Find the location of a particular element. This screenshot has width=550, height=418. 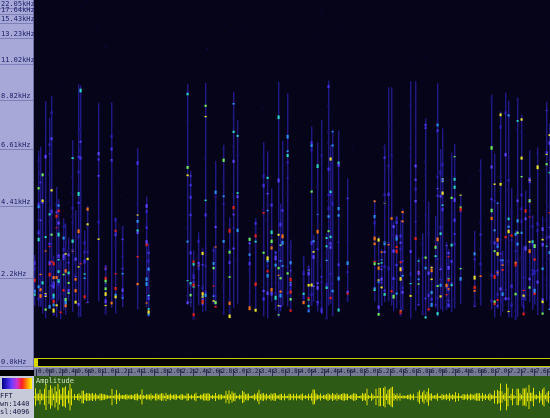

playhead-handle is located at coordinates (36, 362).